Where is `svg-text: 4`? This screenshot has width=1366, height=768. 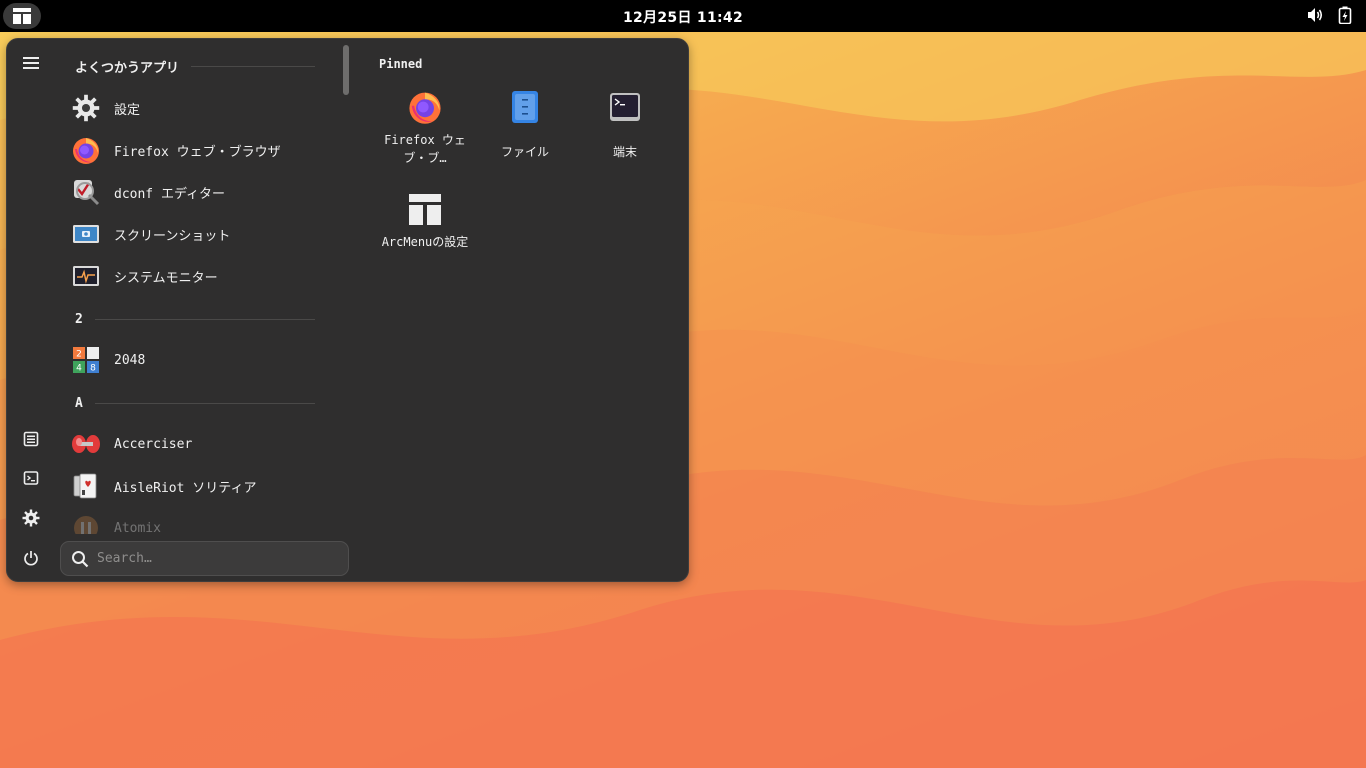 svg-text: 4 is located at coordinates (79, 369).